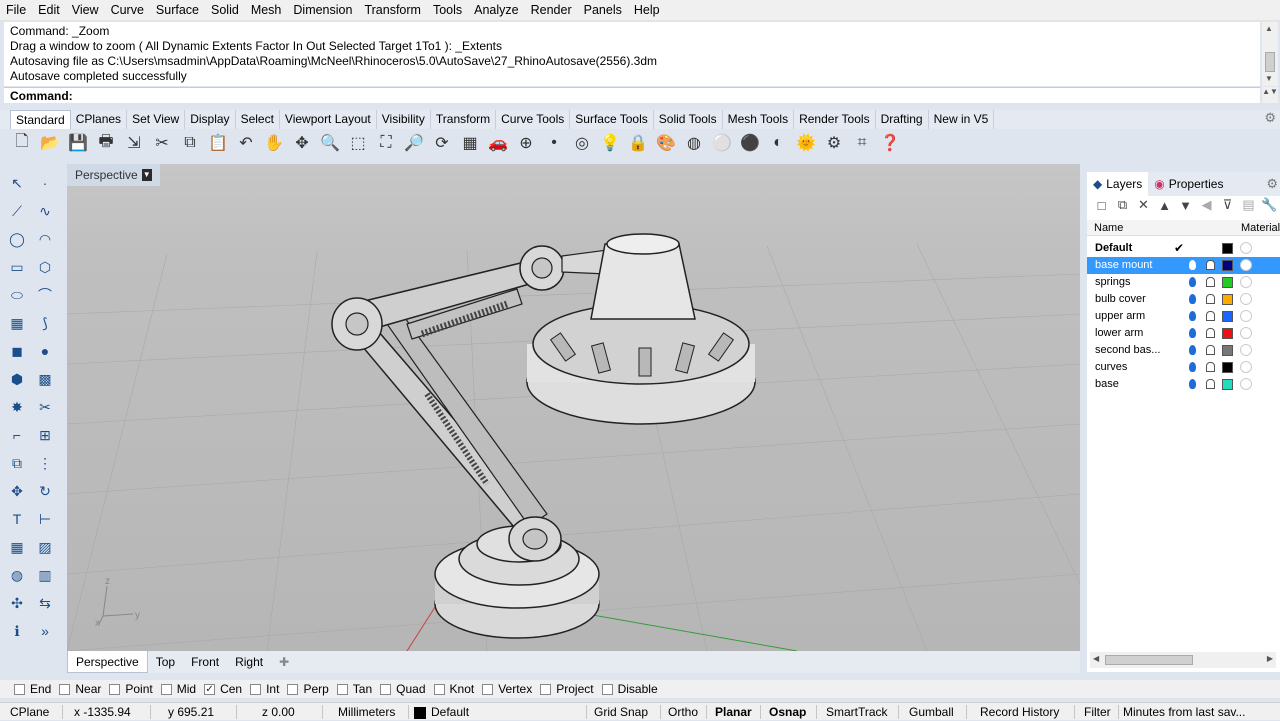 Image resolution: width=1280 pixels, height=721 pixels. I want to click on import-icon: ⇲, so click(134, 143).